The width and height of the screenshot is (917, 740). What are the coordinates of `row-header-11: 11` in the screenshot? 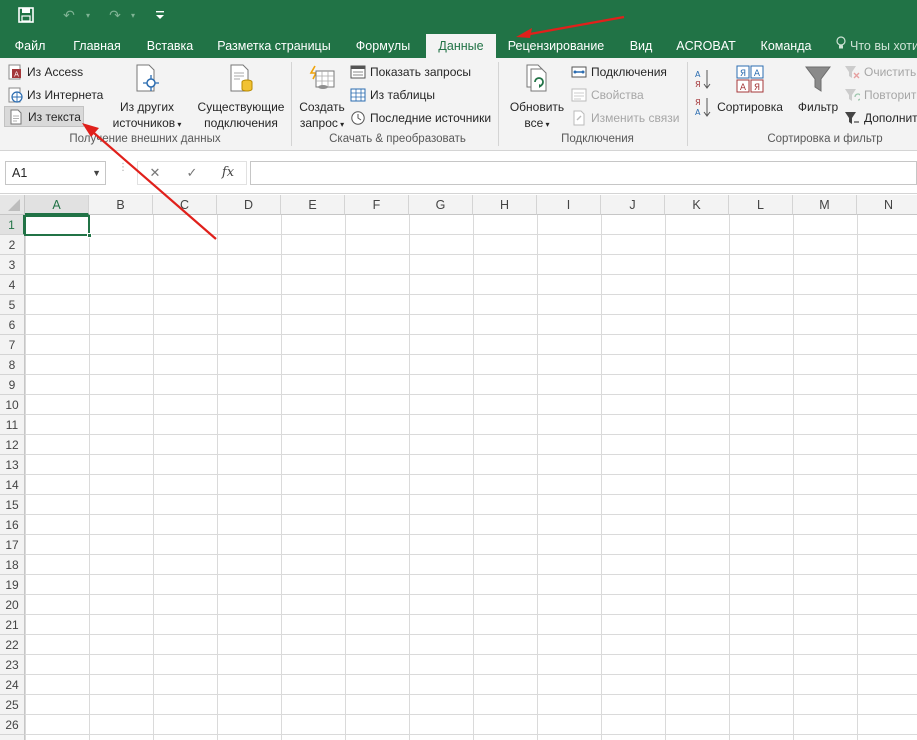 It's located at (12, 425).